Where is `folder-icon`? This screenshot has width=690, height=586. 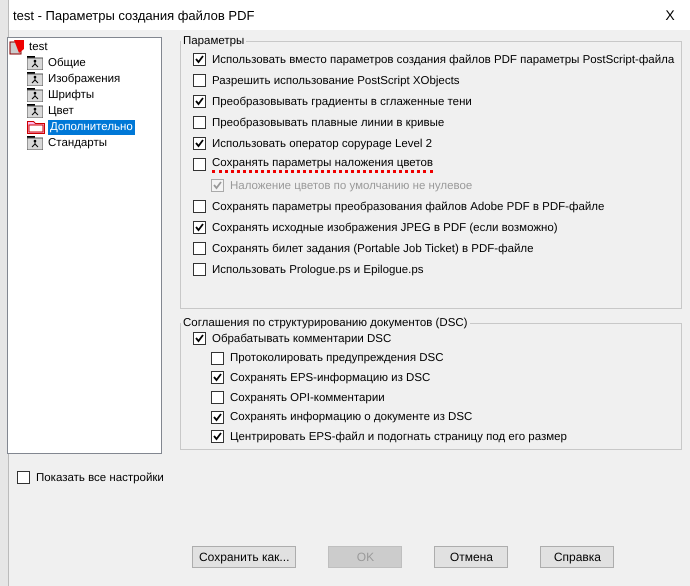
folder-icon is located at coordinates (36, 127).